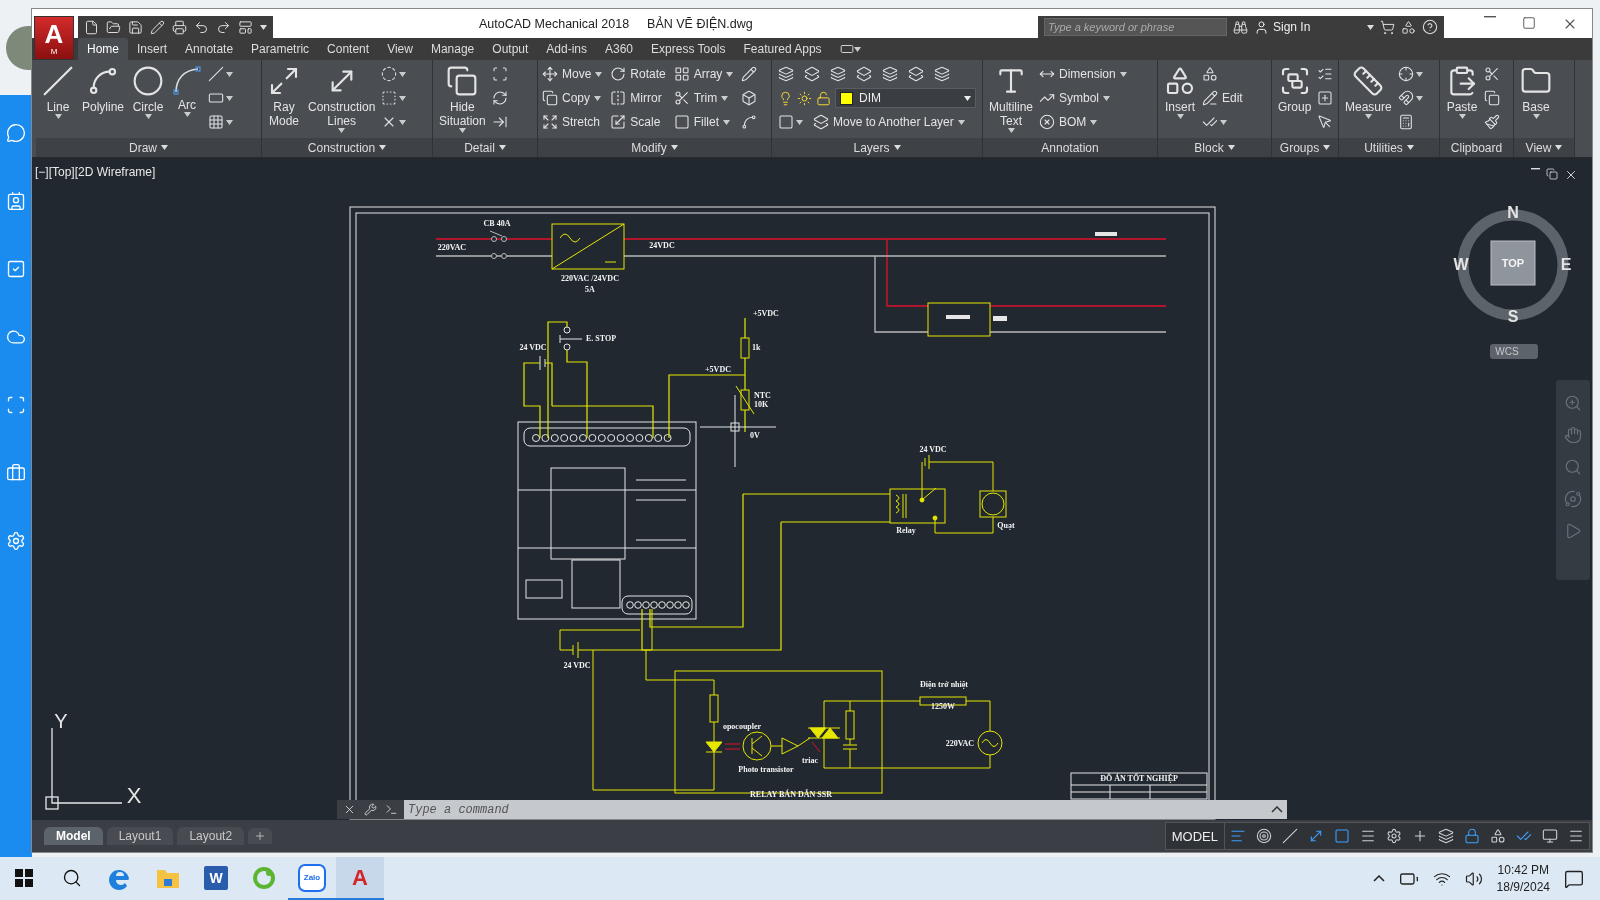 This screenshot has height=900, width=1600. What do you see at coordinates (590, 278) in the screenshot?
I see `drawing-label: 220VAC /24VDC` at bounding box center [590, 278].